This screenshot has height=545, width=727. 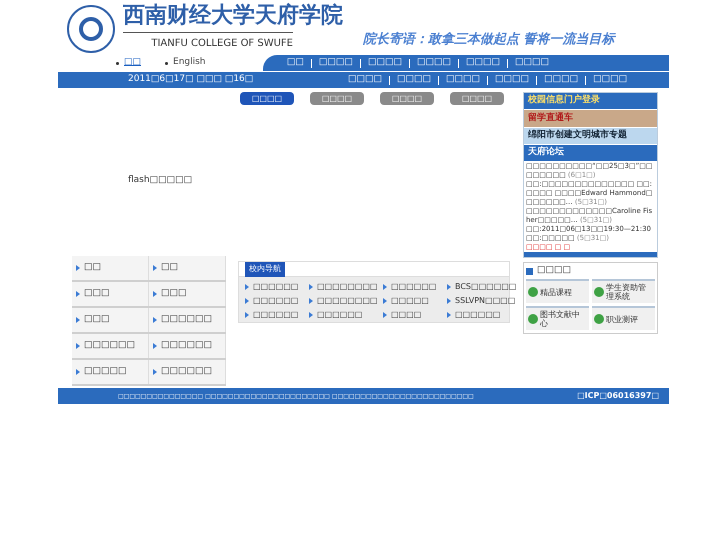 What do you see at coordinates (129, 63) in the screenshot?
I see `language-link: □□` at bounding box center [129, 63].